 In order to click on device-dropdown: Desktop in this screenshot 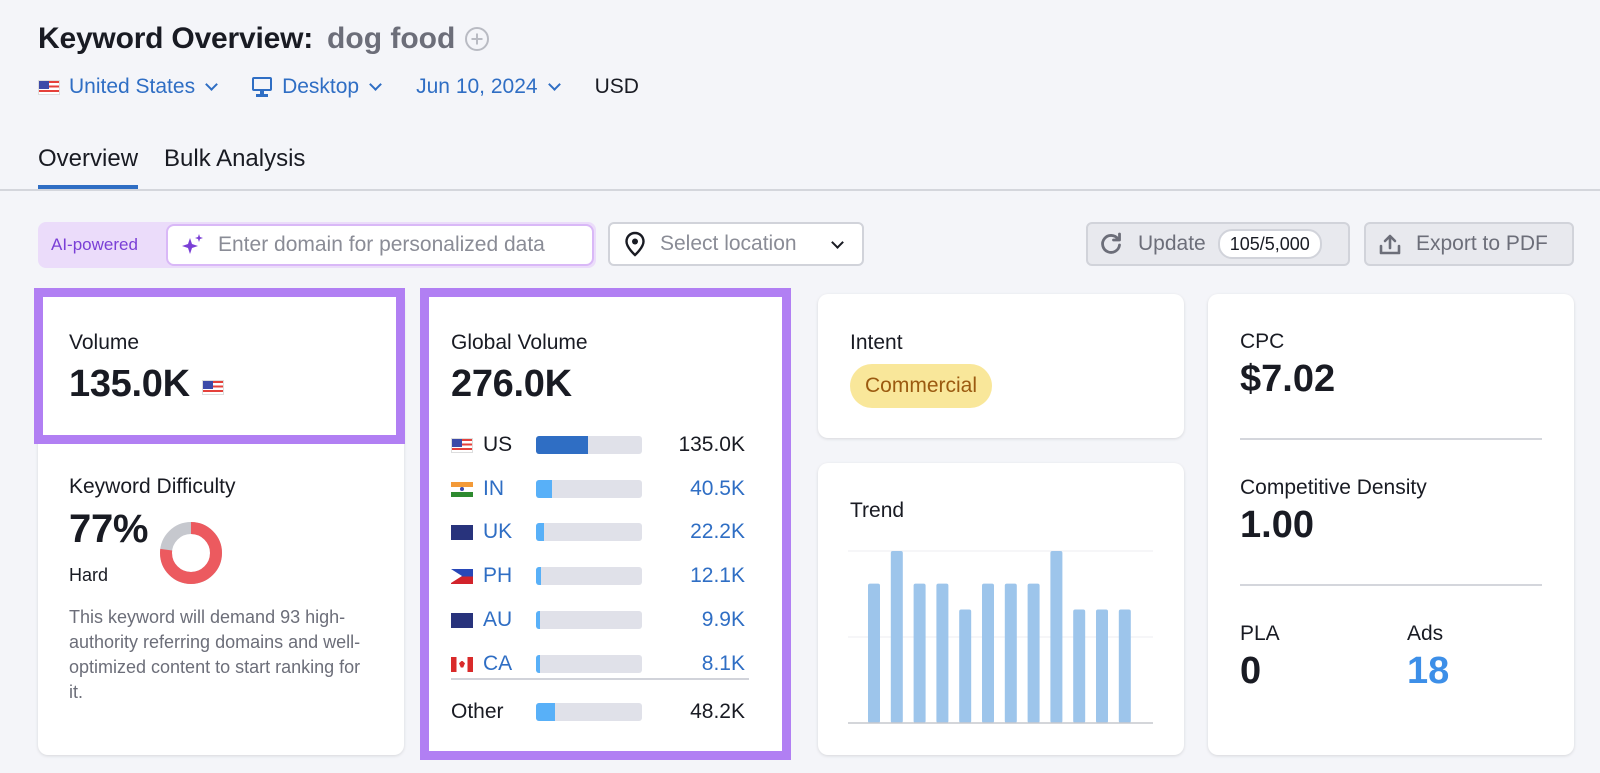, I will do `click(317, 87)`.